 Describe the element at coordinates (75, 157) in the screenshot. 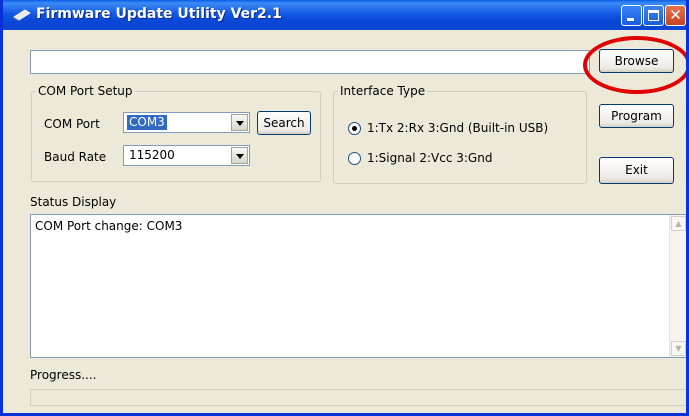

I see `baud-rate-label: Baud Rate` at that location.